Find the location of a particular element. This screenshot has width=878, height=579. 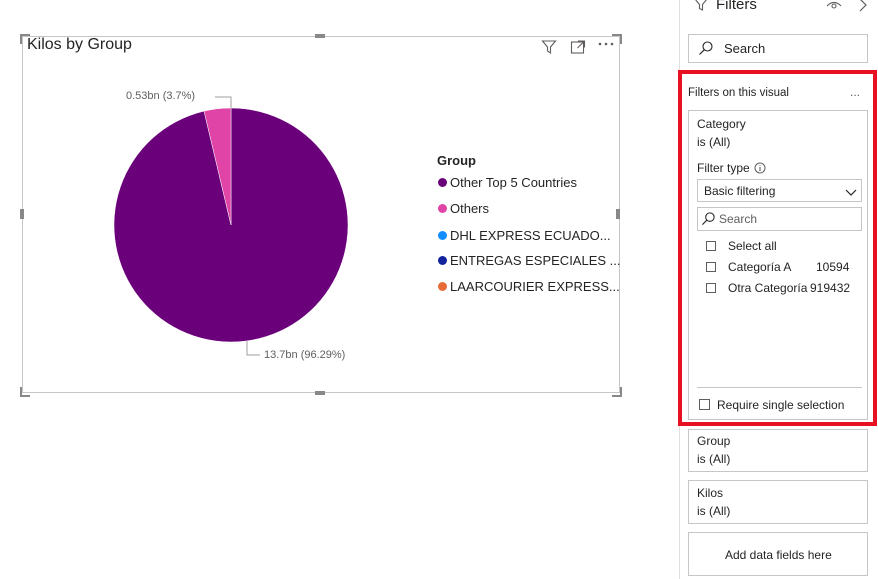

highlight-box is located at coordinates (777, 248).